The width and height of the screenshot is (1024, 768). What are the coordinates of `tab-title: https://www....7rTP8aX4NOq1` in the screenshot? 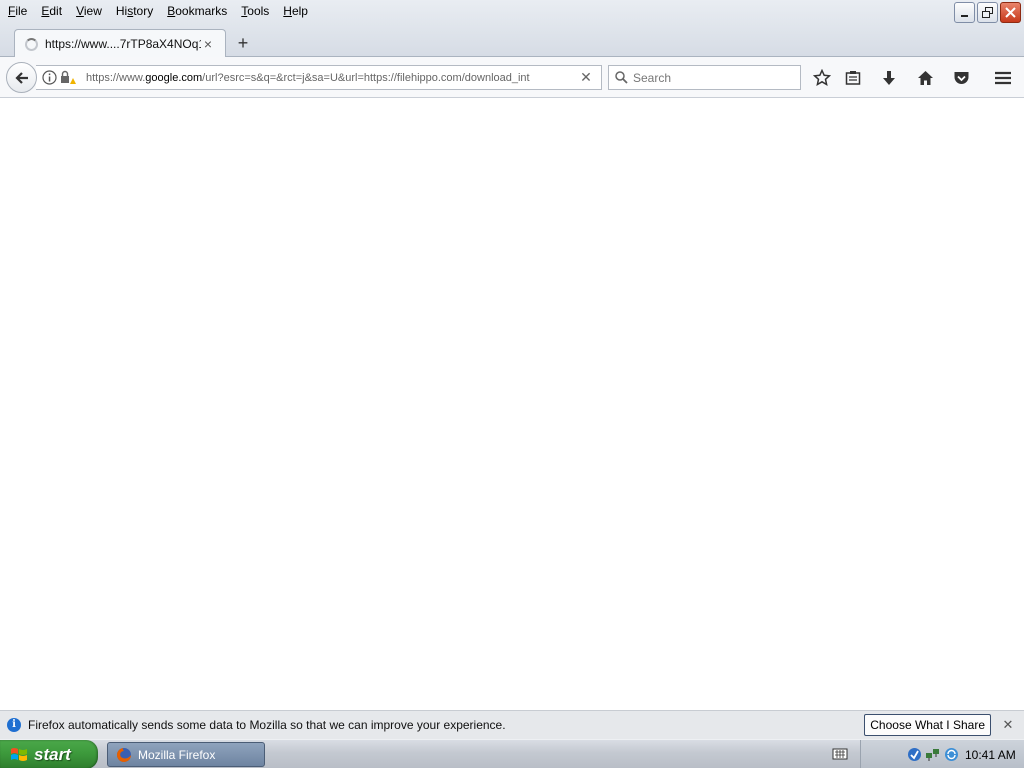 It's located at (123, 44).